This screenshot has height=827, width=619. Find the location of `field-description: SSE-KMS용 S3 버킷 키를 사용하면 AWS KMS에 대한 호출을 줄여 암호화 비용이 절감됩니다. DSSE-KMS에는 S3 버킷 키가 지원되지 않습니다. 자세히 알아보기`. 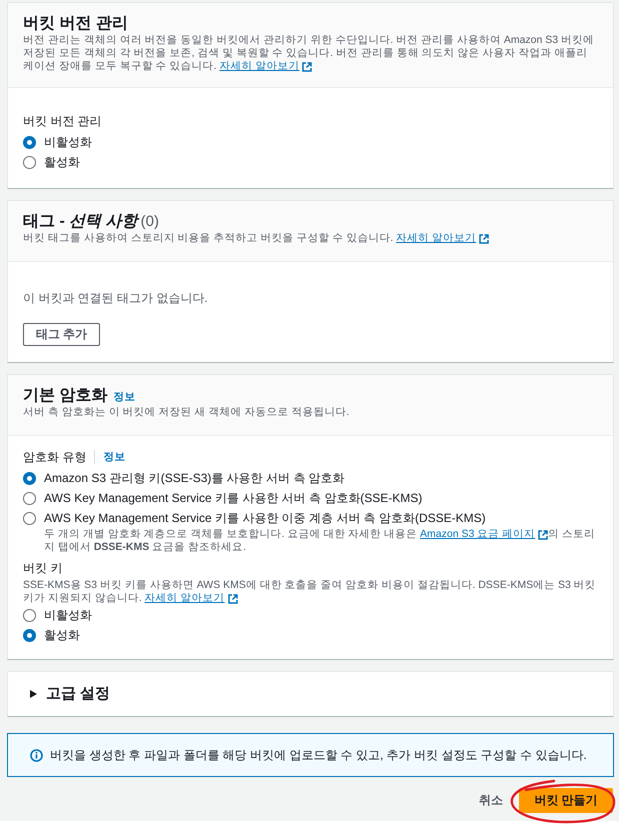

field-description: SSE-KMS용 S3 버킷 키를 사용하면 AWS KMS에 대한 호출을 줄여 암호화 비용이 절감됩니다. DSSE-KMS에는 S3 버킷 키가 지원되지 않습니다. 자세히 알아보기 is located at coordinates (310, 592).